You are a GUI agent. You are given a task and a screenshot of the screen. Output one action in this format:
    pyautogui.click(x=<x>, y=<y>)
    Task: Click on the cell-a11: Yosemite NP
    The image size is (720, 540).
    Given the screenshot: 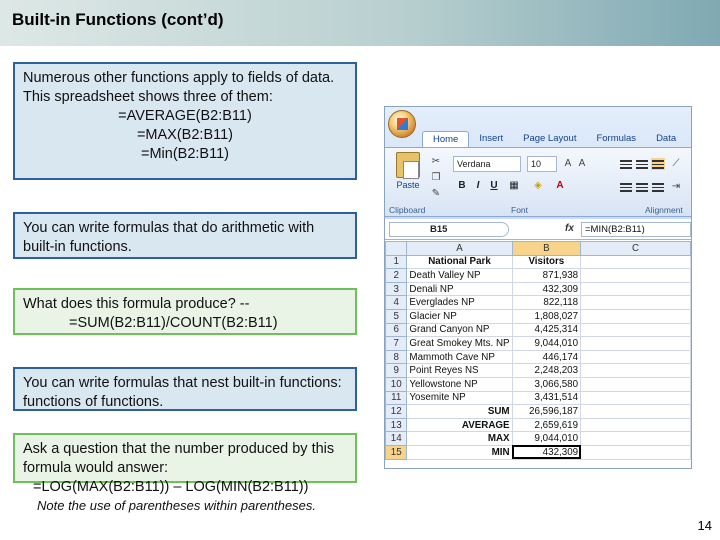 What is the action you would take?
    pyautogui.click(x=459, y=398)
    